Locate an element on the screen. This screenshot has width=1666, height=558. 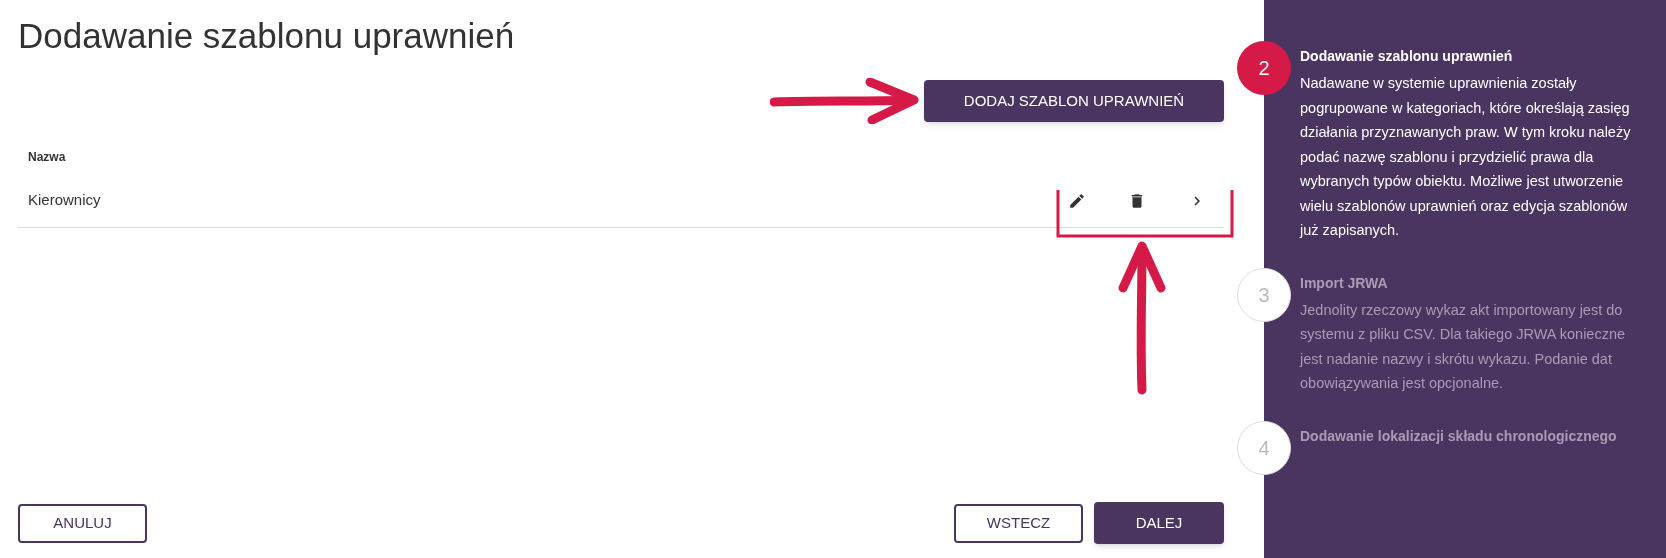
next-button: DALEJ is located at coordinates (1159, 523).